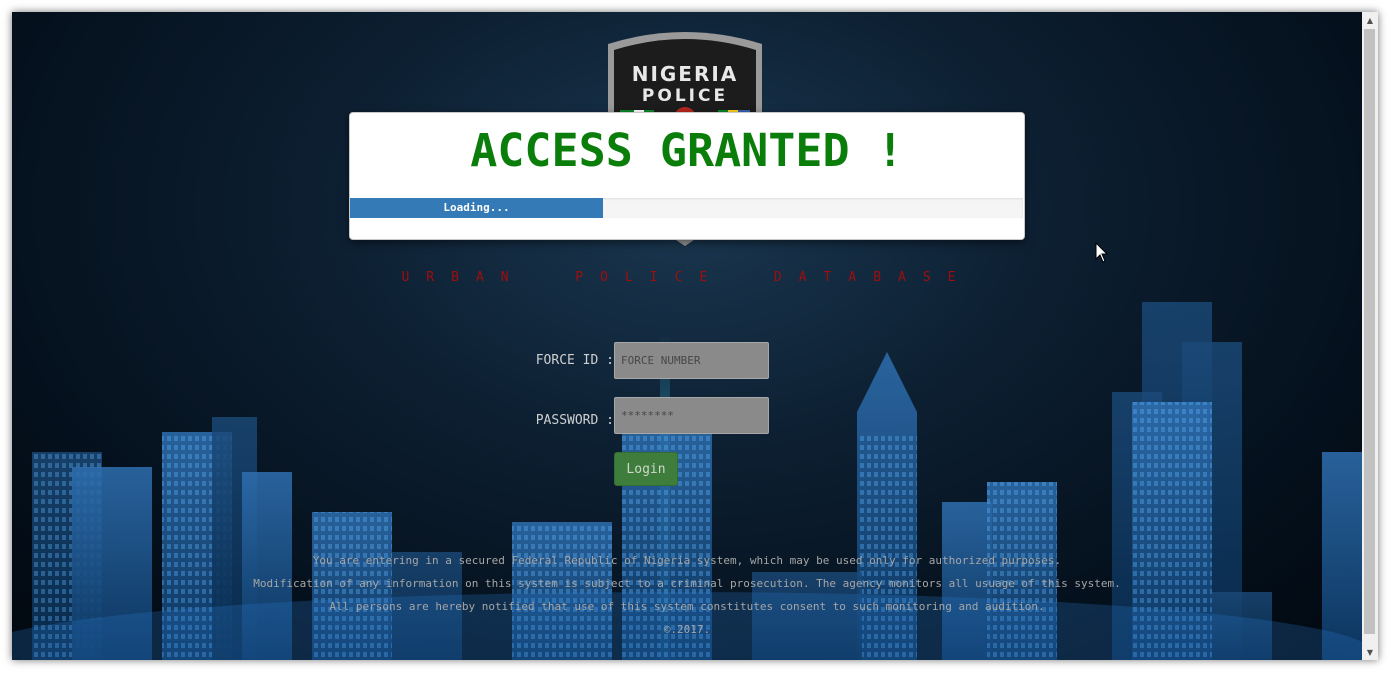  I want to click on vertical-scrollbar: ▲ ▼, so click(1370, 336).